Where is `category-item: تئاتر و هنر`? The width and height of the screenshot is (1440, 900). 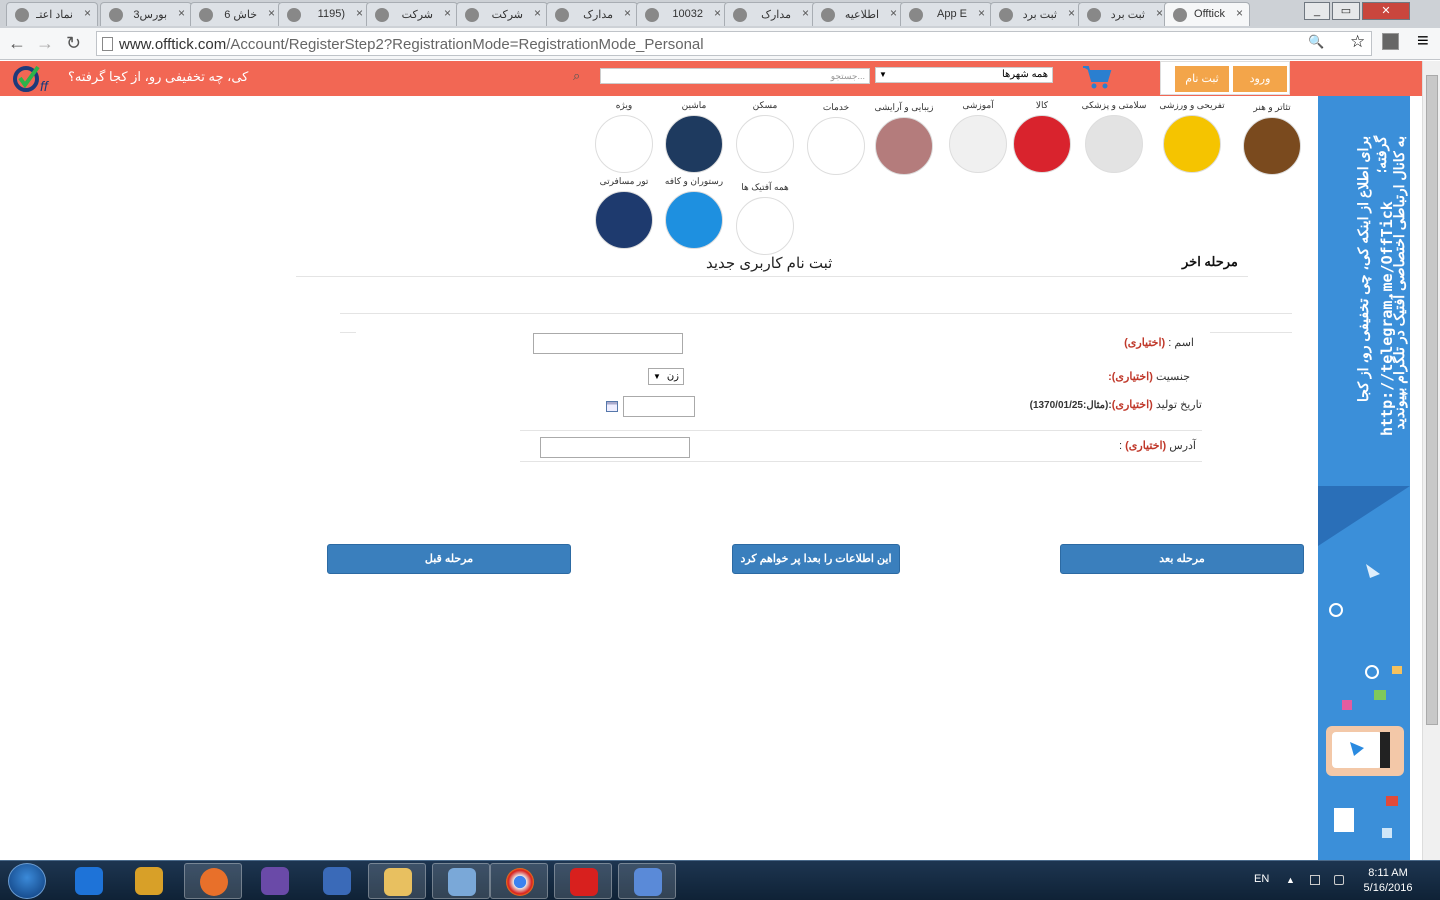 category-item: تئاتر و هنر is located at coordinates (1272, 138).